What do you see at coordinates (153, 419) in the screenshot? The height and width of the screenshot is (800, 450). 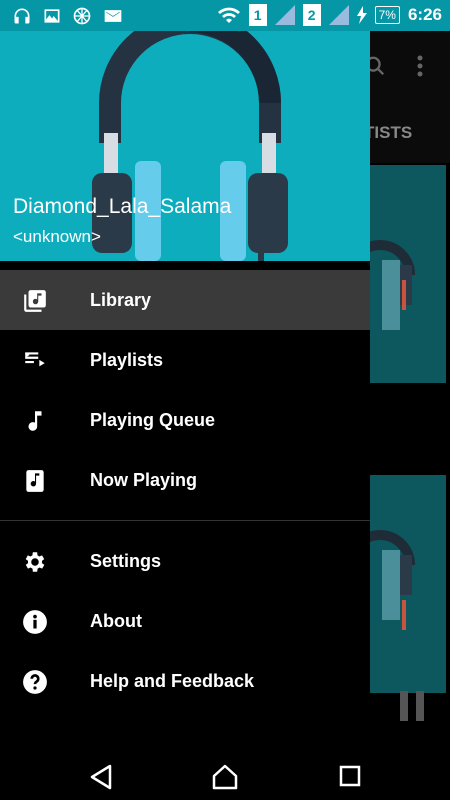 I see `nav-item-label: Playing Queue` at bounding box center [153, 419].